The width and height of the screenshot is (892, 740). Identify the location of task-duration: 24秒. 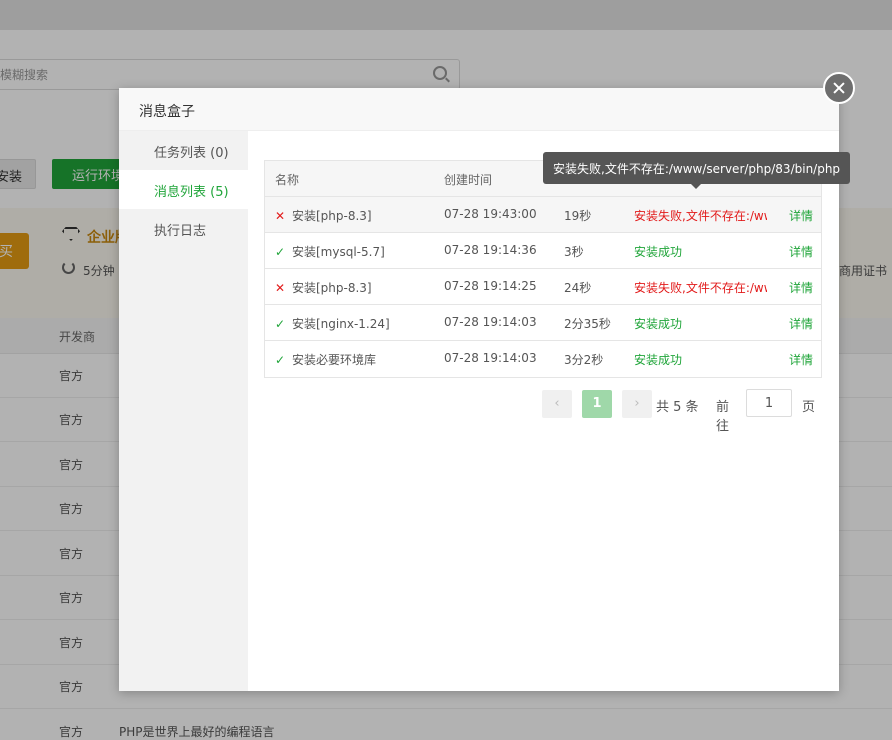
(578, 288).